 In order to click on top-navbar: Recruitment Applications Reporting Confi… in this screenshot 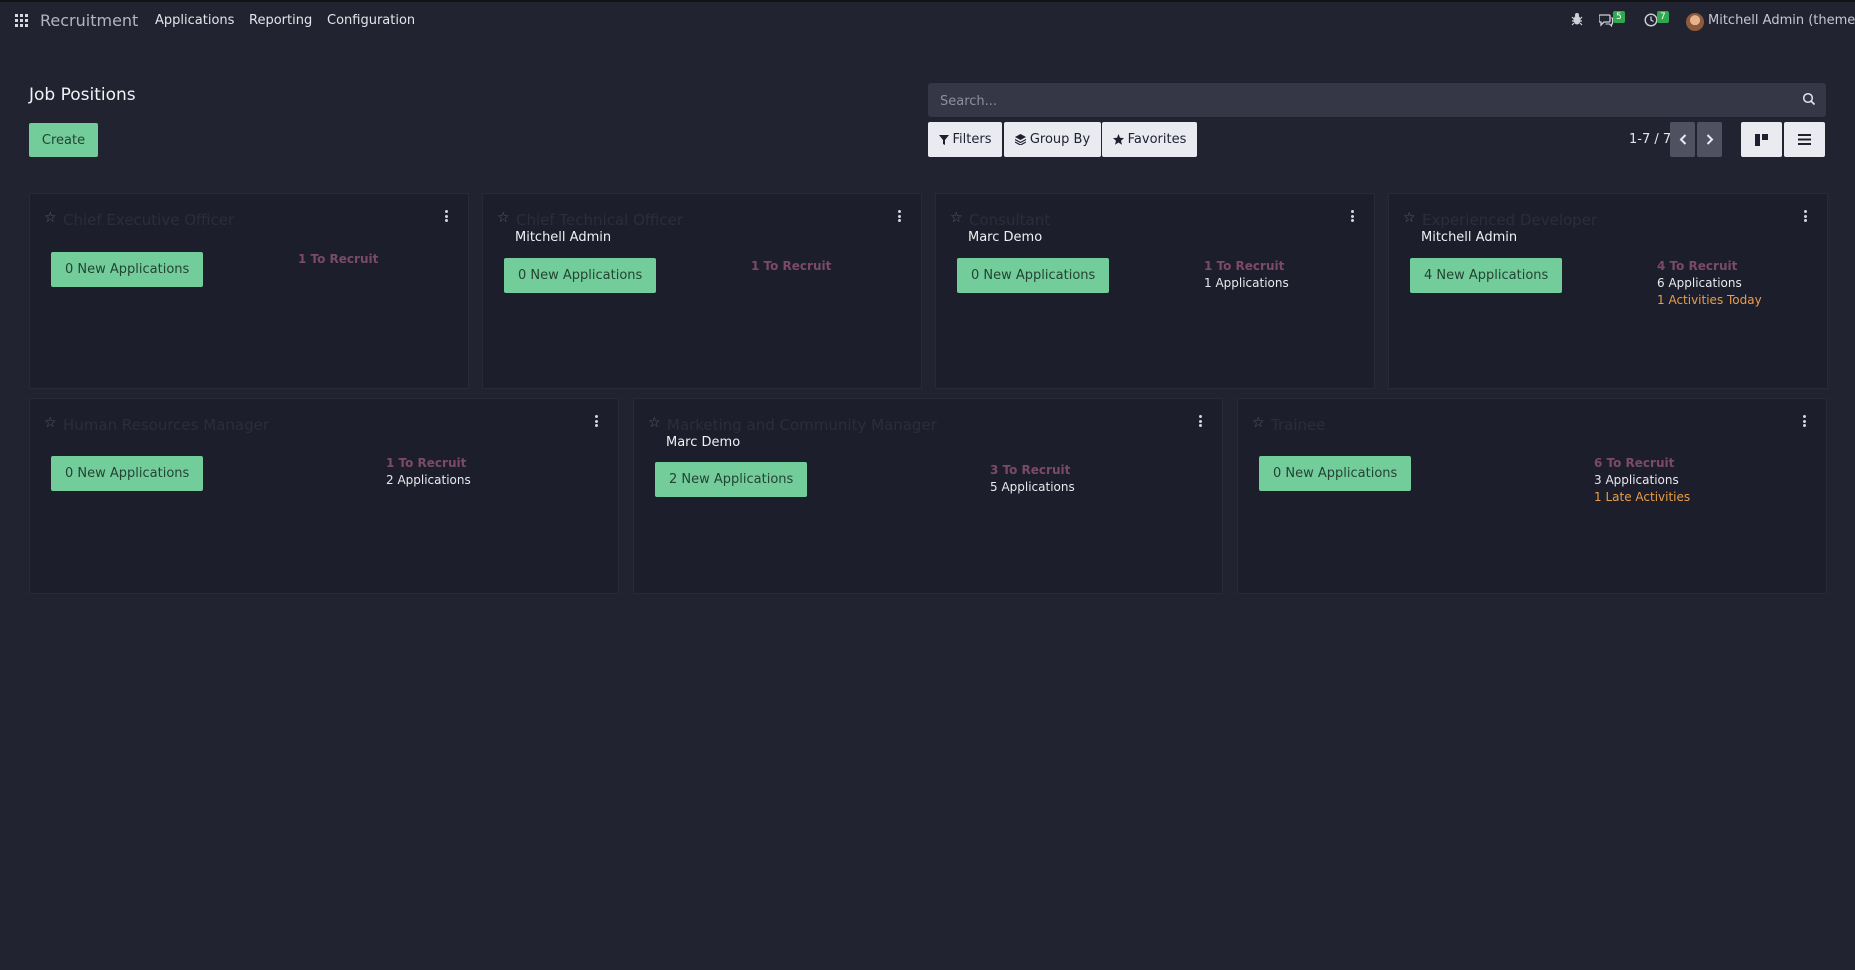, I will do `click(927, 19)`.